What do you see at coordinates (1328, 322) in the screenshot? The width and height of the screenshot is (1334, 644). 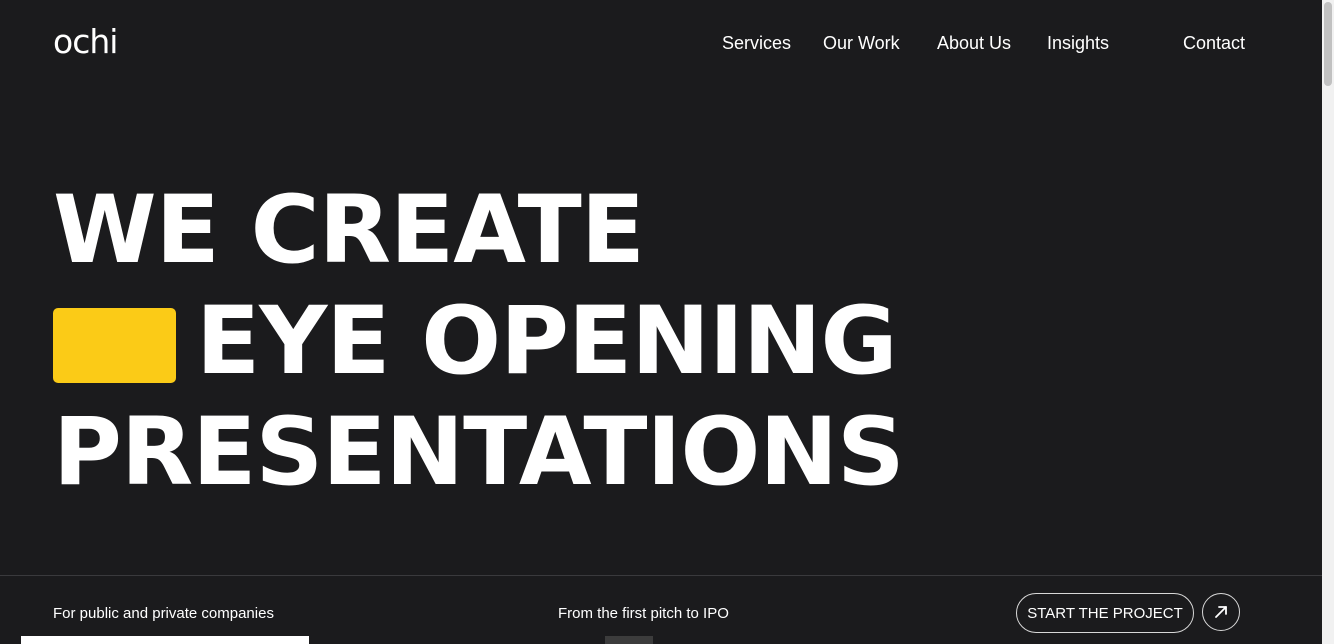 I see `vertical-scrollbar` at bounding box center [1328, 322].